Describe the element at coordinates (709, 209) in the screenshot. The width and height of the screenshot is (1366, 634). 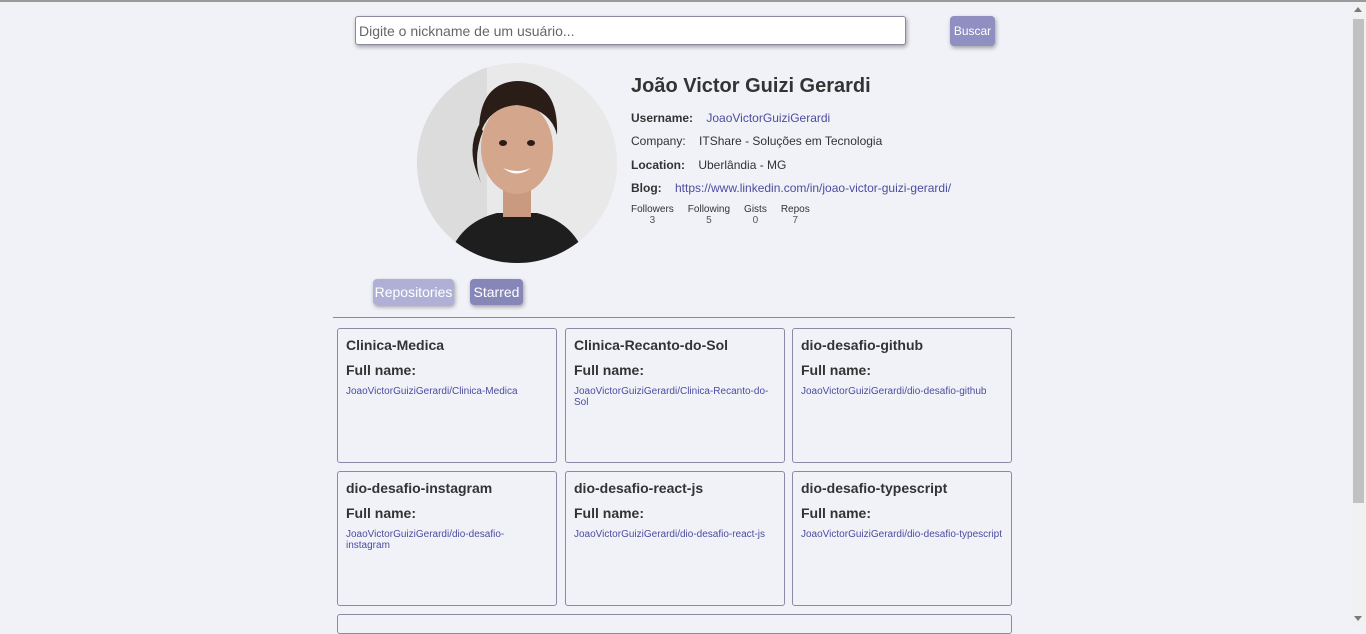
I see `stat-label: Following` at that location.